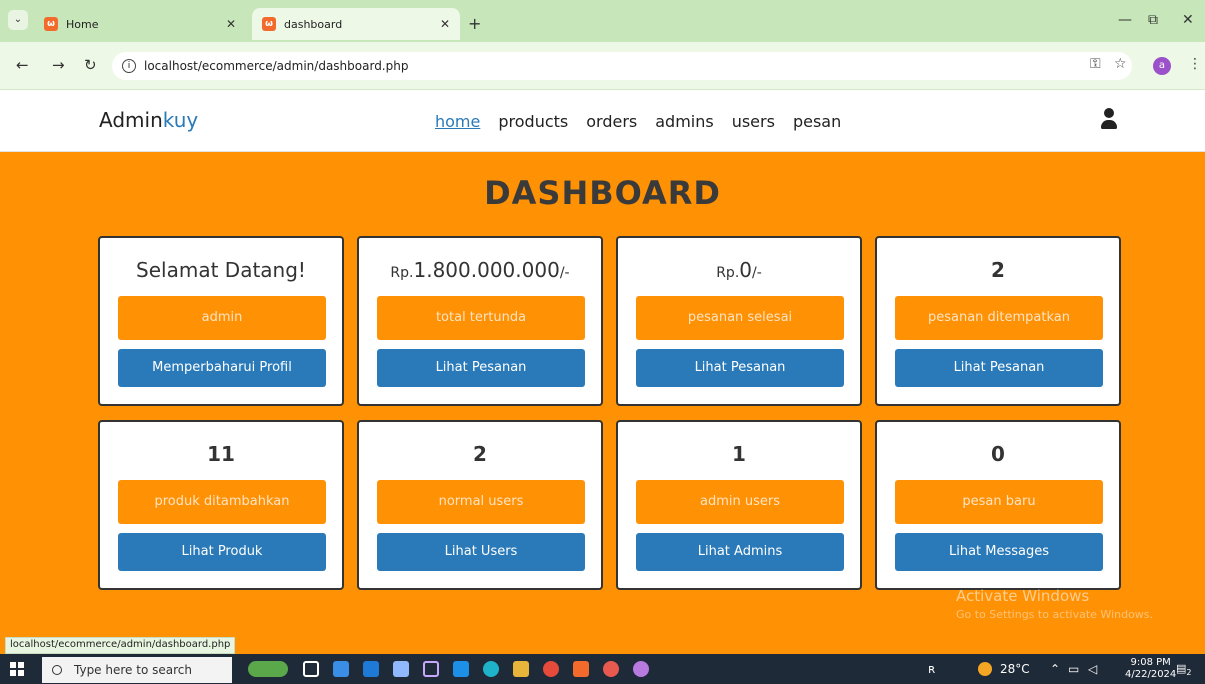  I want to click on people-icon: ʀ, so click(931, 669).